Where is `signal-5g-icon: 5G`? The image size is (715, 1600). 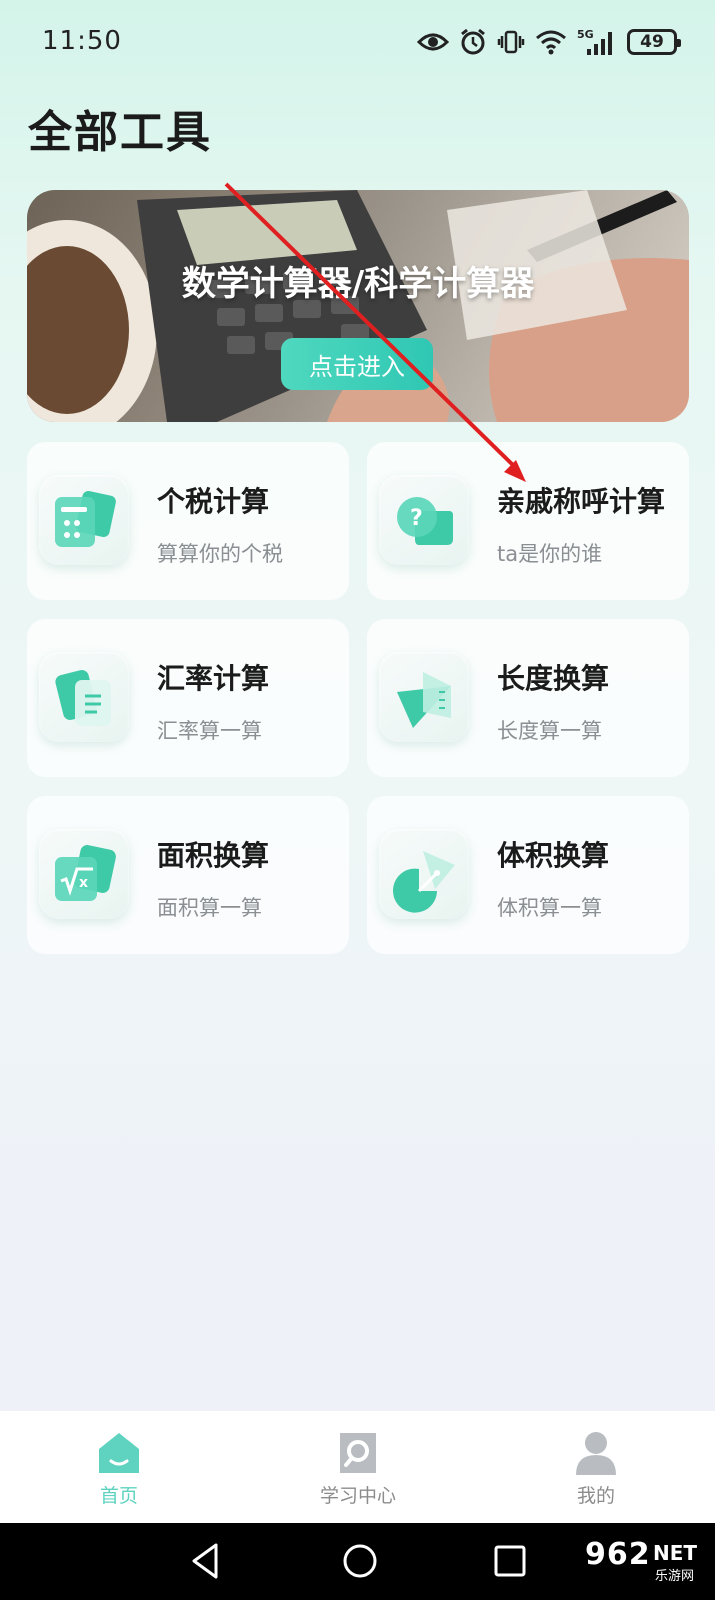
signal-5g-icon: 5G is located at coordinates (594, 41).